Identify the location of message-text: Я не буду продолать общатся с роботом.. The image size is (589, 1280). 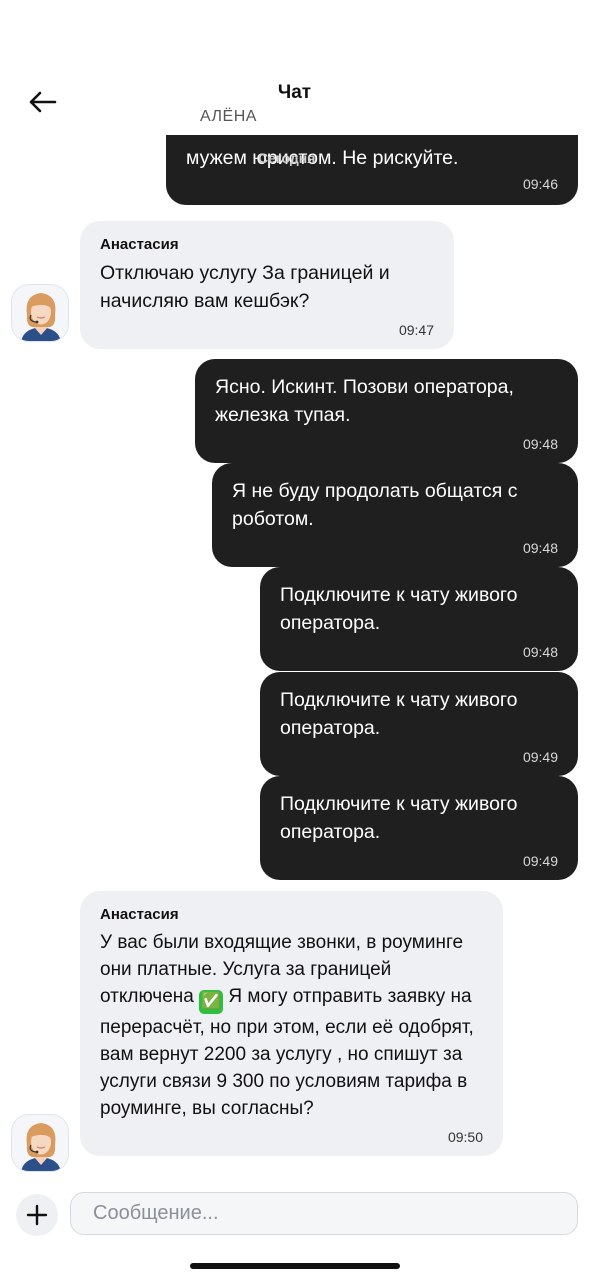
(375, 505).